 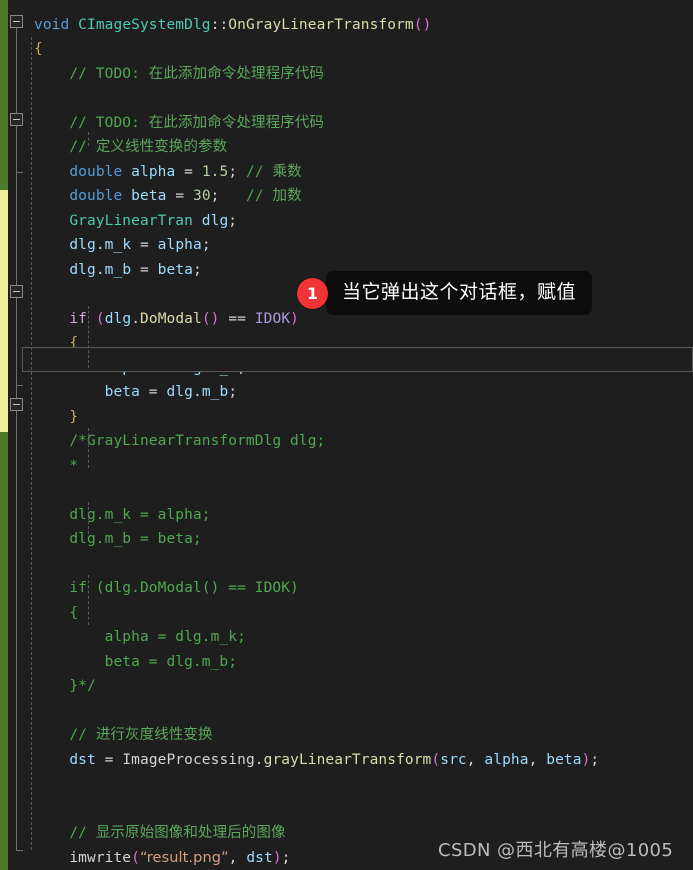 What do you see at coordinates (346, 319) in the screenshot?
I see `code-line-13: if (dlg.DoModal() == IDOK)` at bounding box center [346, 319].